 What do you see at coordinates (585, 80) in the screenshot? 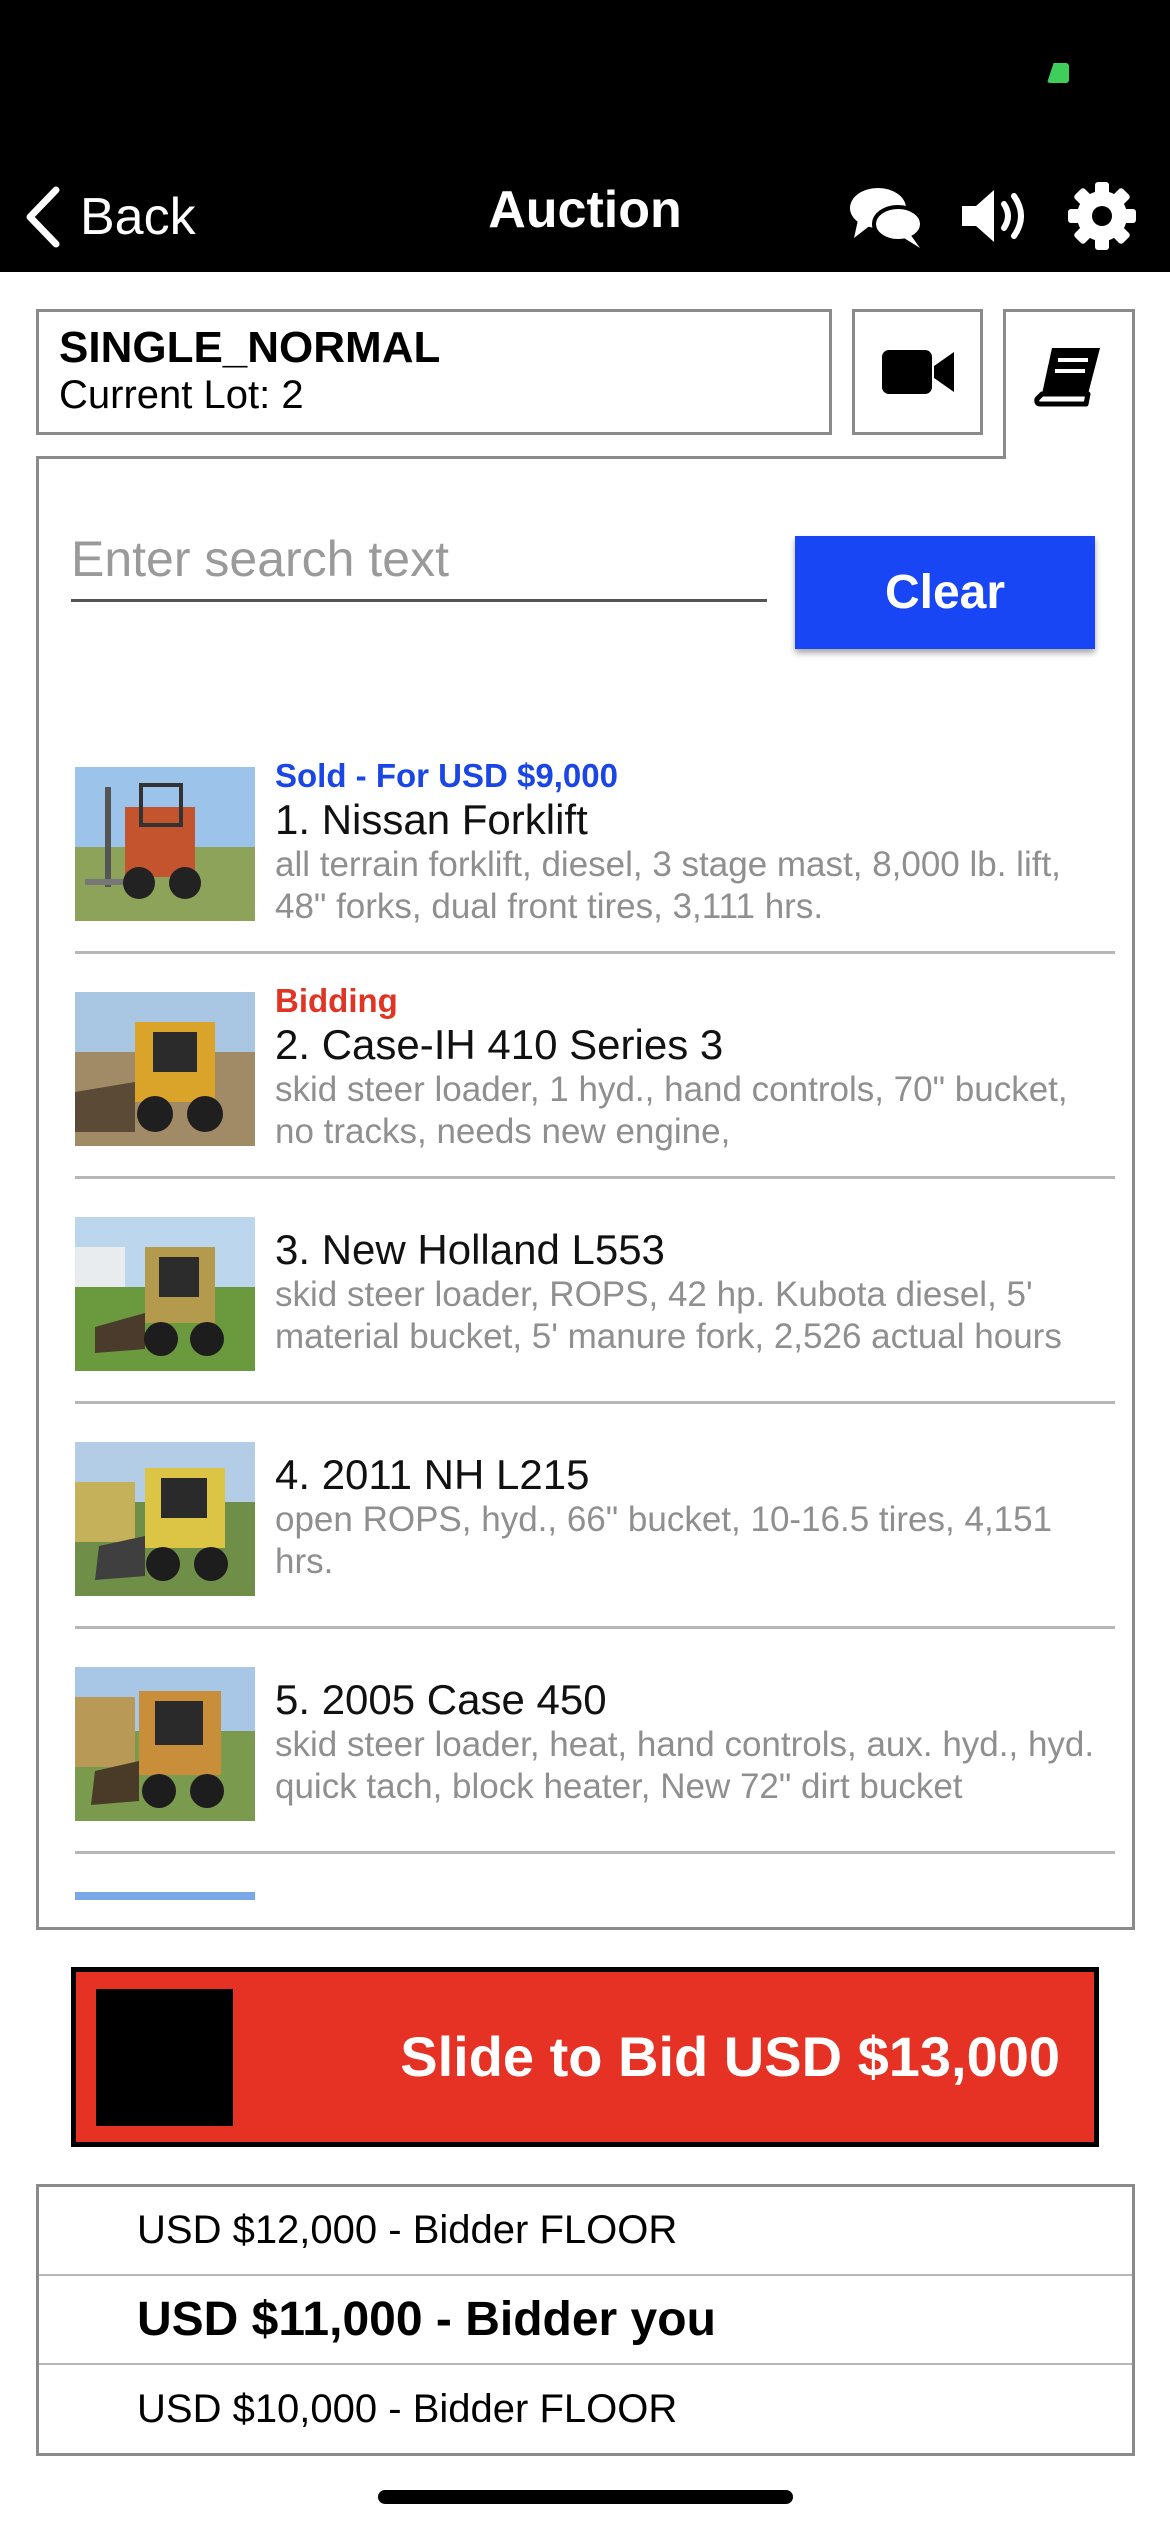
I see `status-bar` at bounding box center [585, 80].